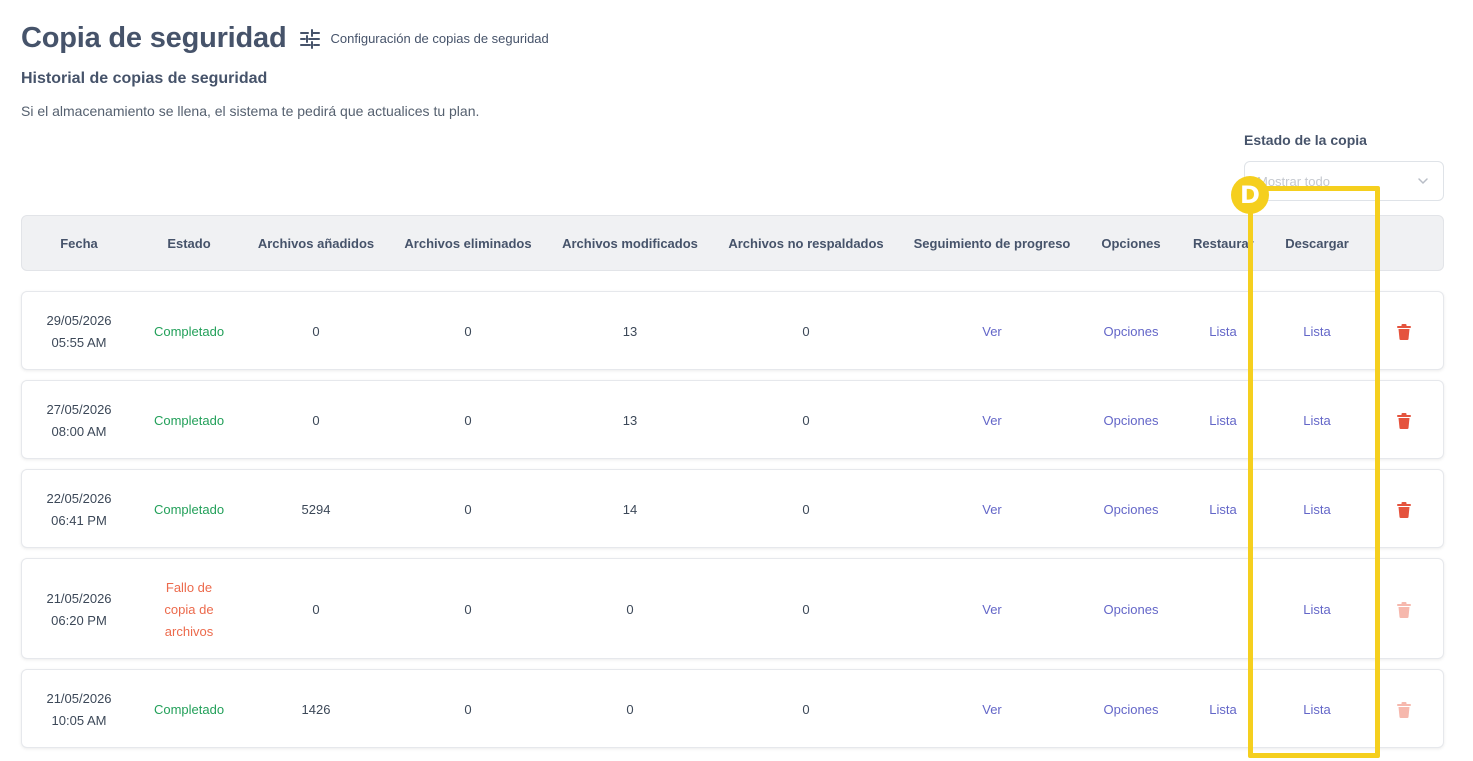  Describe the element at coordinates (79, 342) in the screenshot. I see `row-date-time: 05:55 AM` at that location.